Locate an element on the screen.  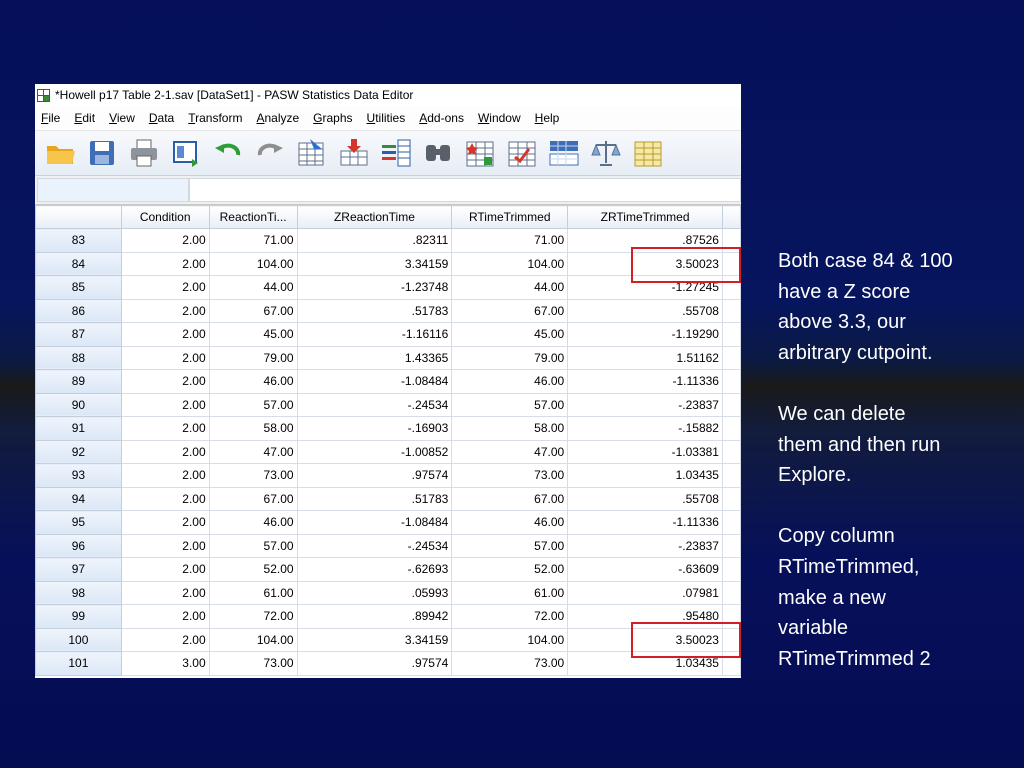
insert-variable-icon is located at coordinates (522, 153).